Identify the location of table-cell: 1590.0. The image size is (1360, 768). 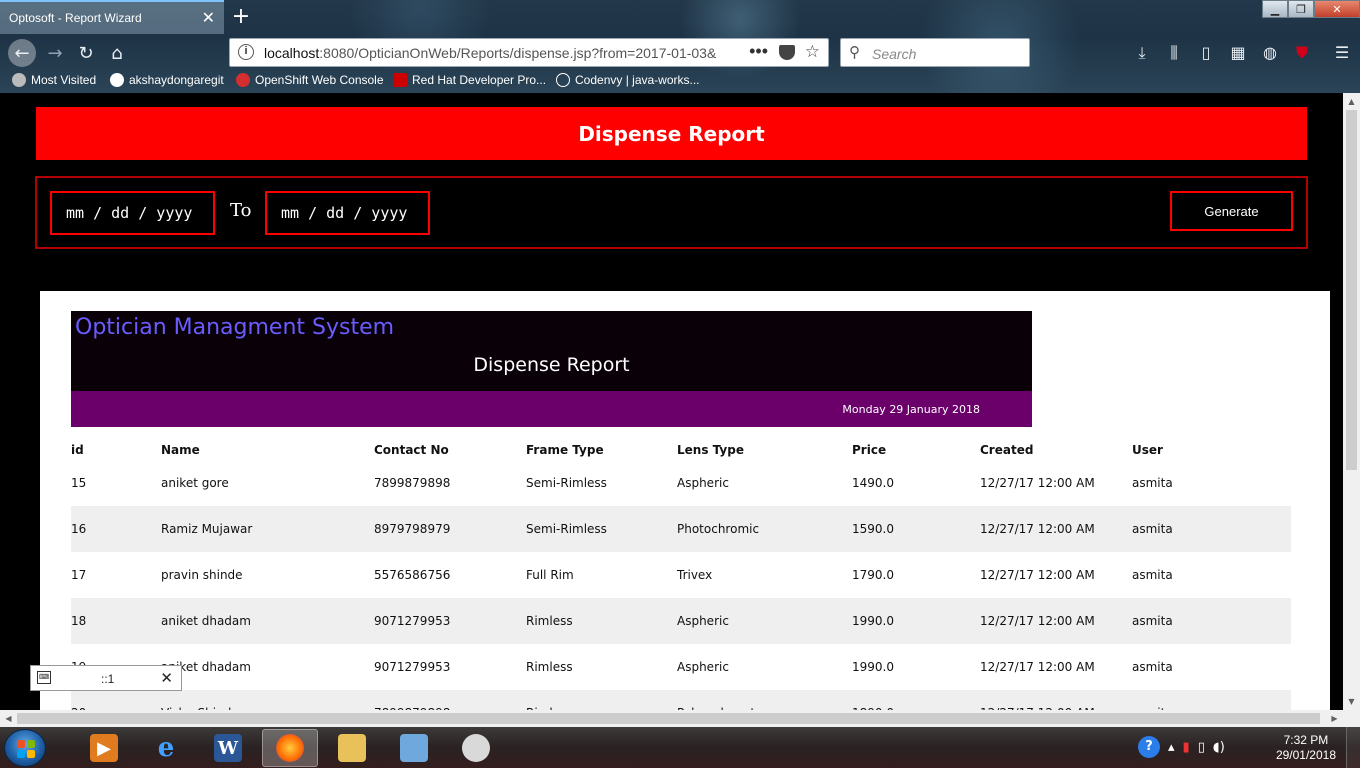
(873, 529).